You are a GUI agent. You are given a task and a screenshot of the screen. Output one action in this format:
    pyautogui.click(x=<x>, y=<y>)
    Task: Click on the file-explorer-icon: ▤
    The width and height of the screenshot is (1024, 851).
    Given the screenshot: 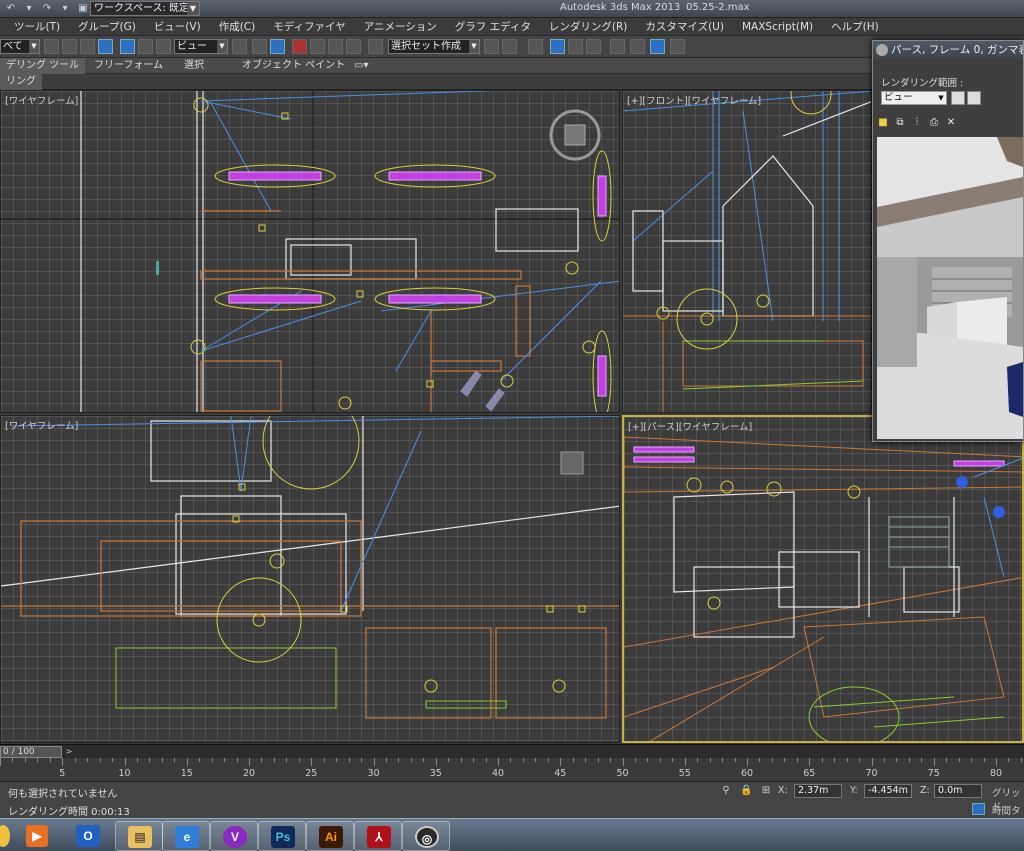 What is the action you would take?
    pyautogui.click(x=139, y=836)
    